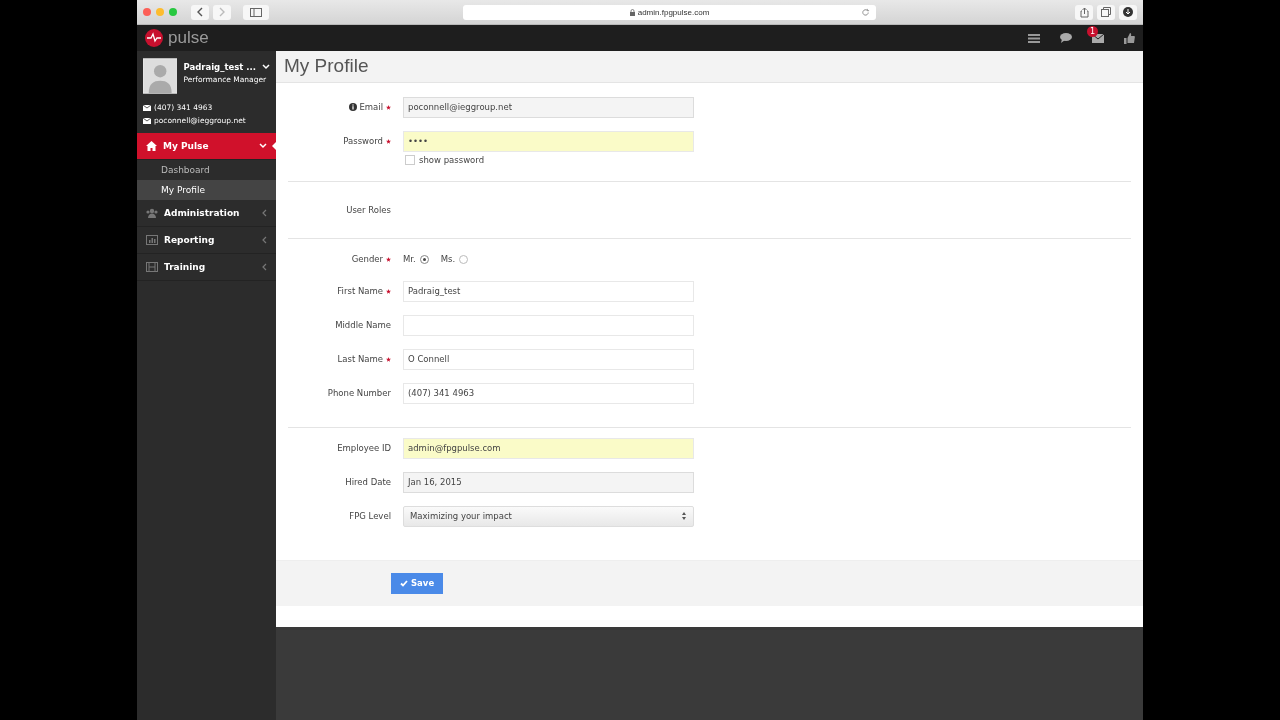  What do you see at coordinates (368, 482) in the screenshot?
I see `field-label: Hired Date` at bounding box center [368, 482].